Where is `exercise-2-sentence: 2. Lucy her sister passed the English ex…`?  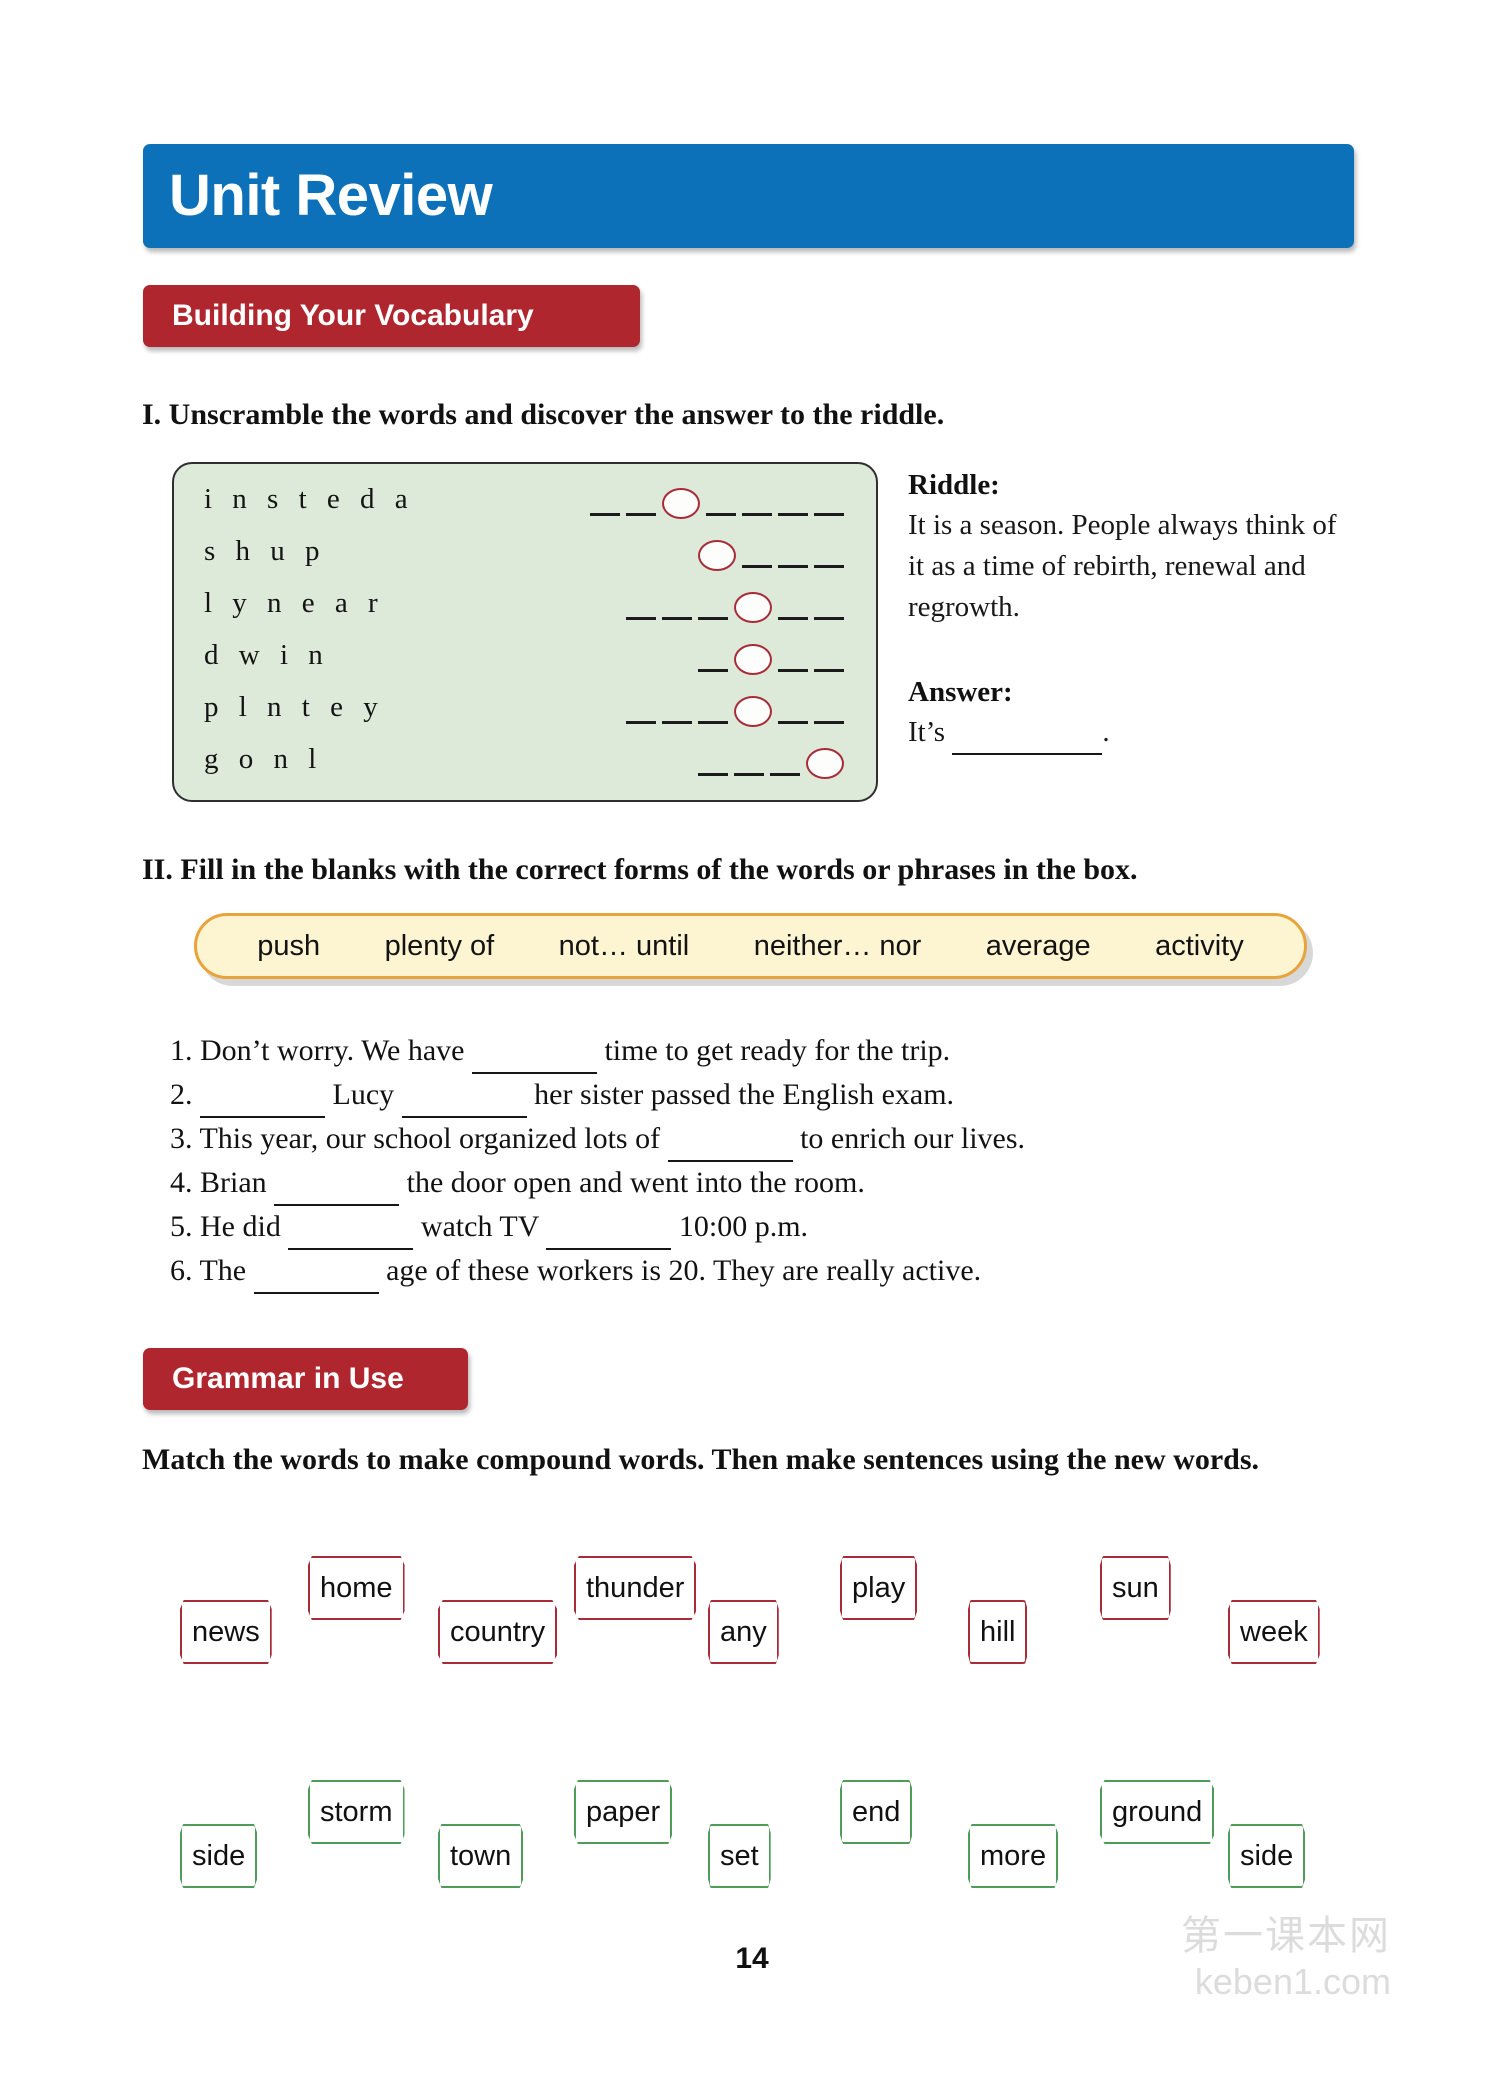
exercise-2-sentence: 2. Lucy her sister passed the English ex… is located at coordinates (770, 1096).